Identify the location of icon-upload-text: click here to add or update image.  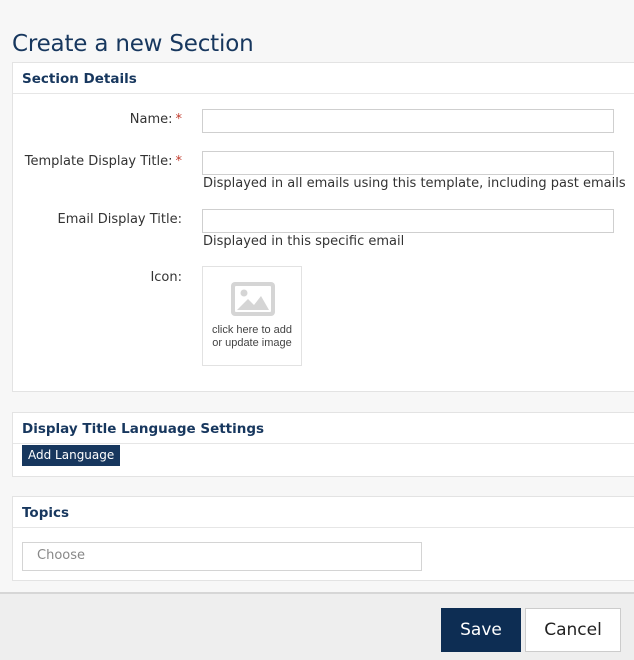
(252, 337).